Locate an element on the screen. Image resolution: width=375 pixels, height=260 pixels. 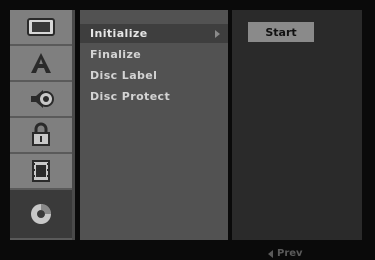
tv-screen-icon is located at coordinates (41, 27).